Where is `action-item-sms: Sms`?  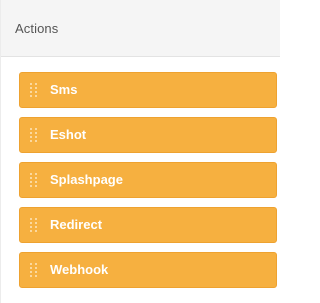 action-item-sms: Sms is located at coordinates (148, 90).